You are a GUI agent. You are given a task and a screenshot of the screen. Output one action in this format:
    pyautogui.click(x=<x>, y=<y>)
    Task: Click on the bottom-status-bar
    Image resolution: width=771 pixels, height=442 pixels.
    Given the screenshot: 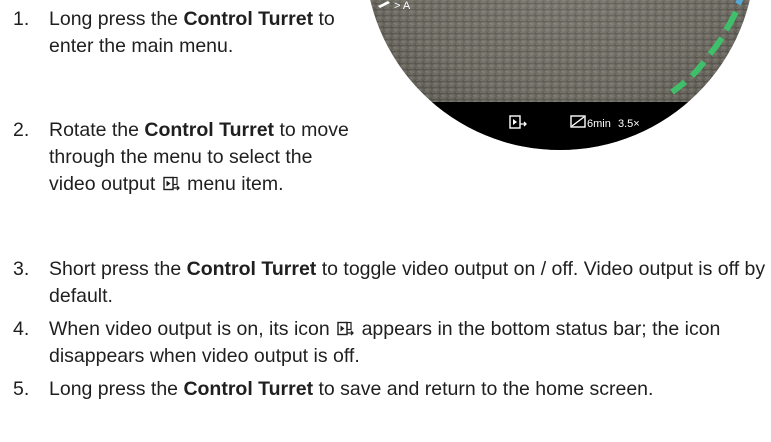 What is the action you would take?
    pyautogui.click(x=560, y=126)
    